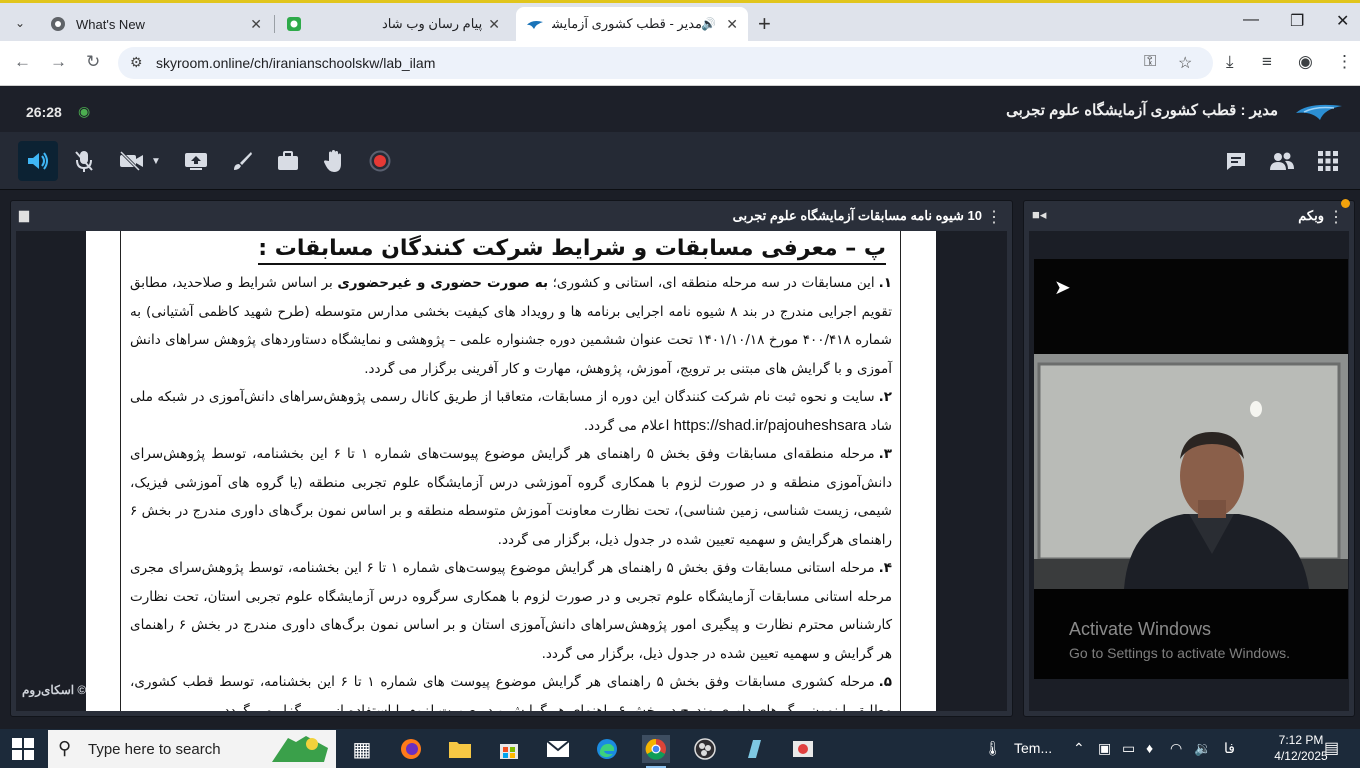 This screenshot has width=1360, height=768. What do you see at coordinates (1305, 62) in the screenshot?
I see `profile-icon: ◉` at bounding box center [1305, 62].